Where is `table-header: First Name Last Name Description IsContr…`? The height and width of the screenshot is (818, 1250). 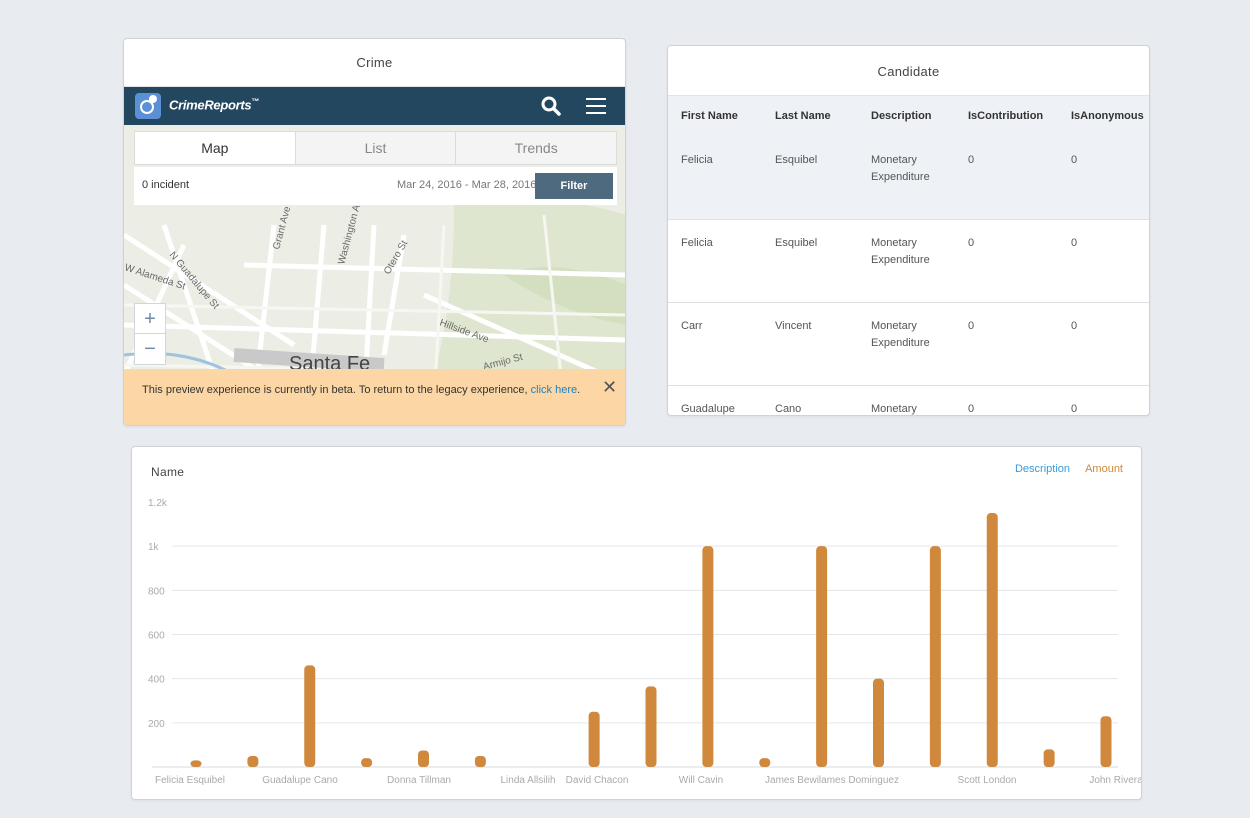
table-header: First Name Last Name Description IsContr… is located at coordinates (908, 116).